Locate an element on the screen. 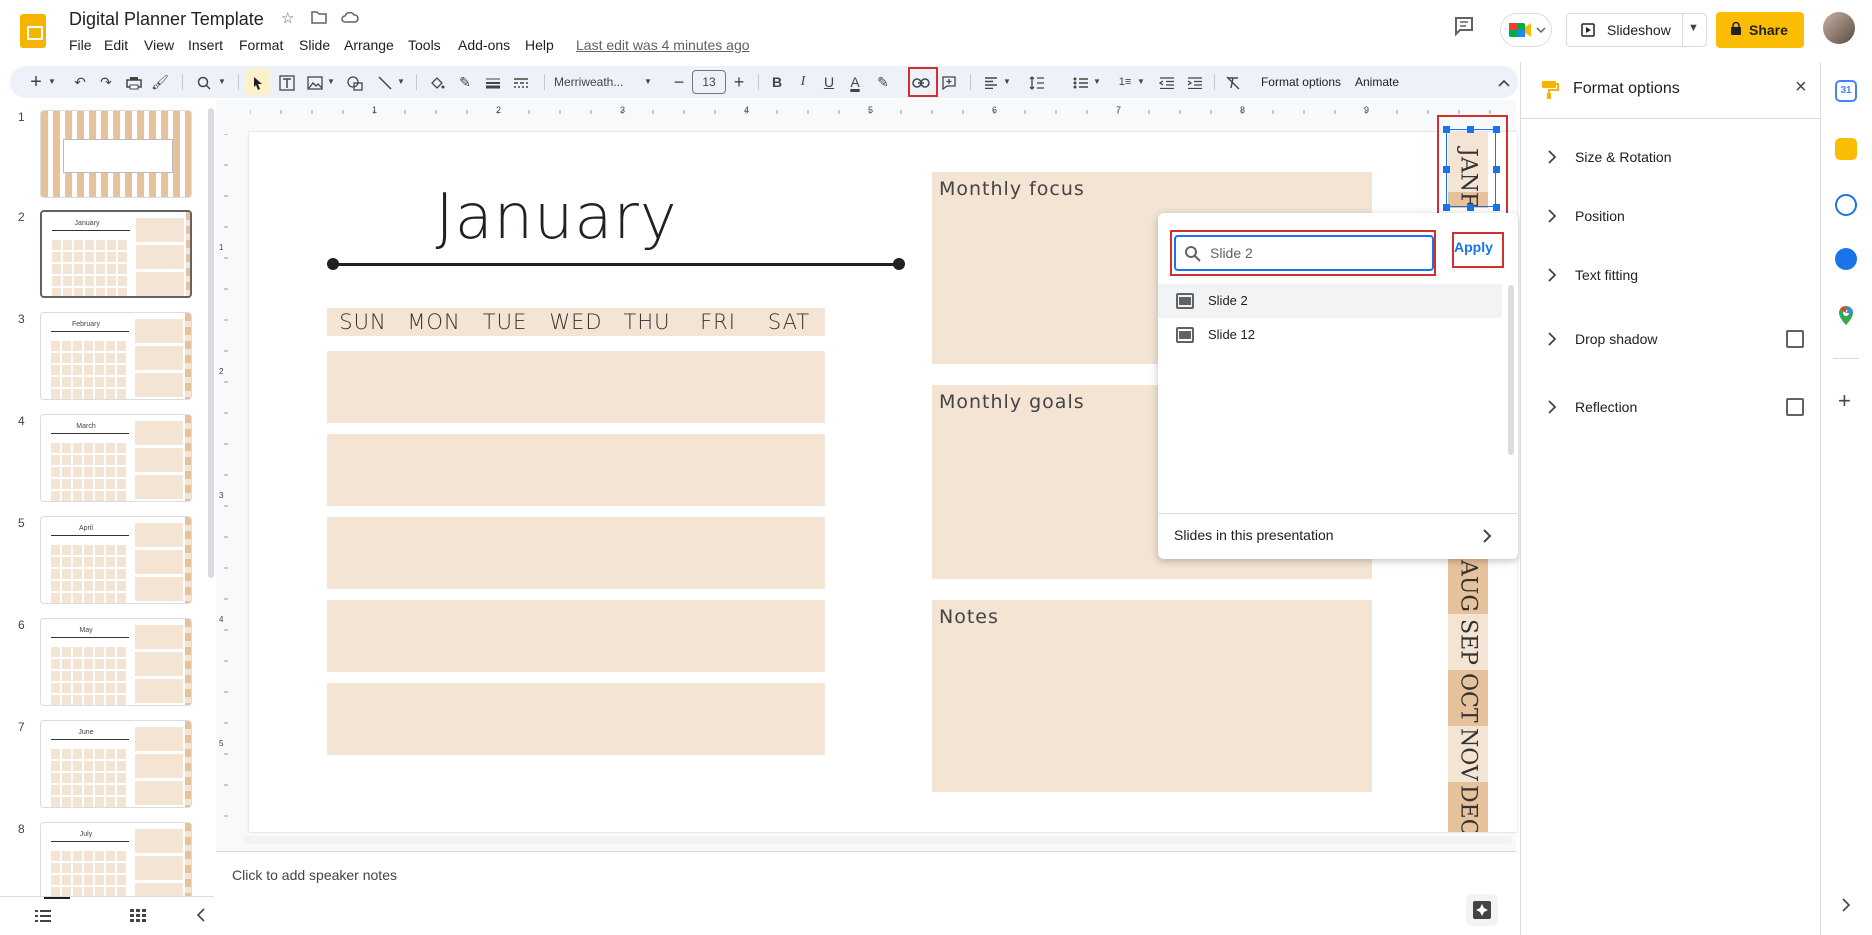 The width and height of the screenshot is (1872, 935). maps-icon is located at coordinates (1846, 315).